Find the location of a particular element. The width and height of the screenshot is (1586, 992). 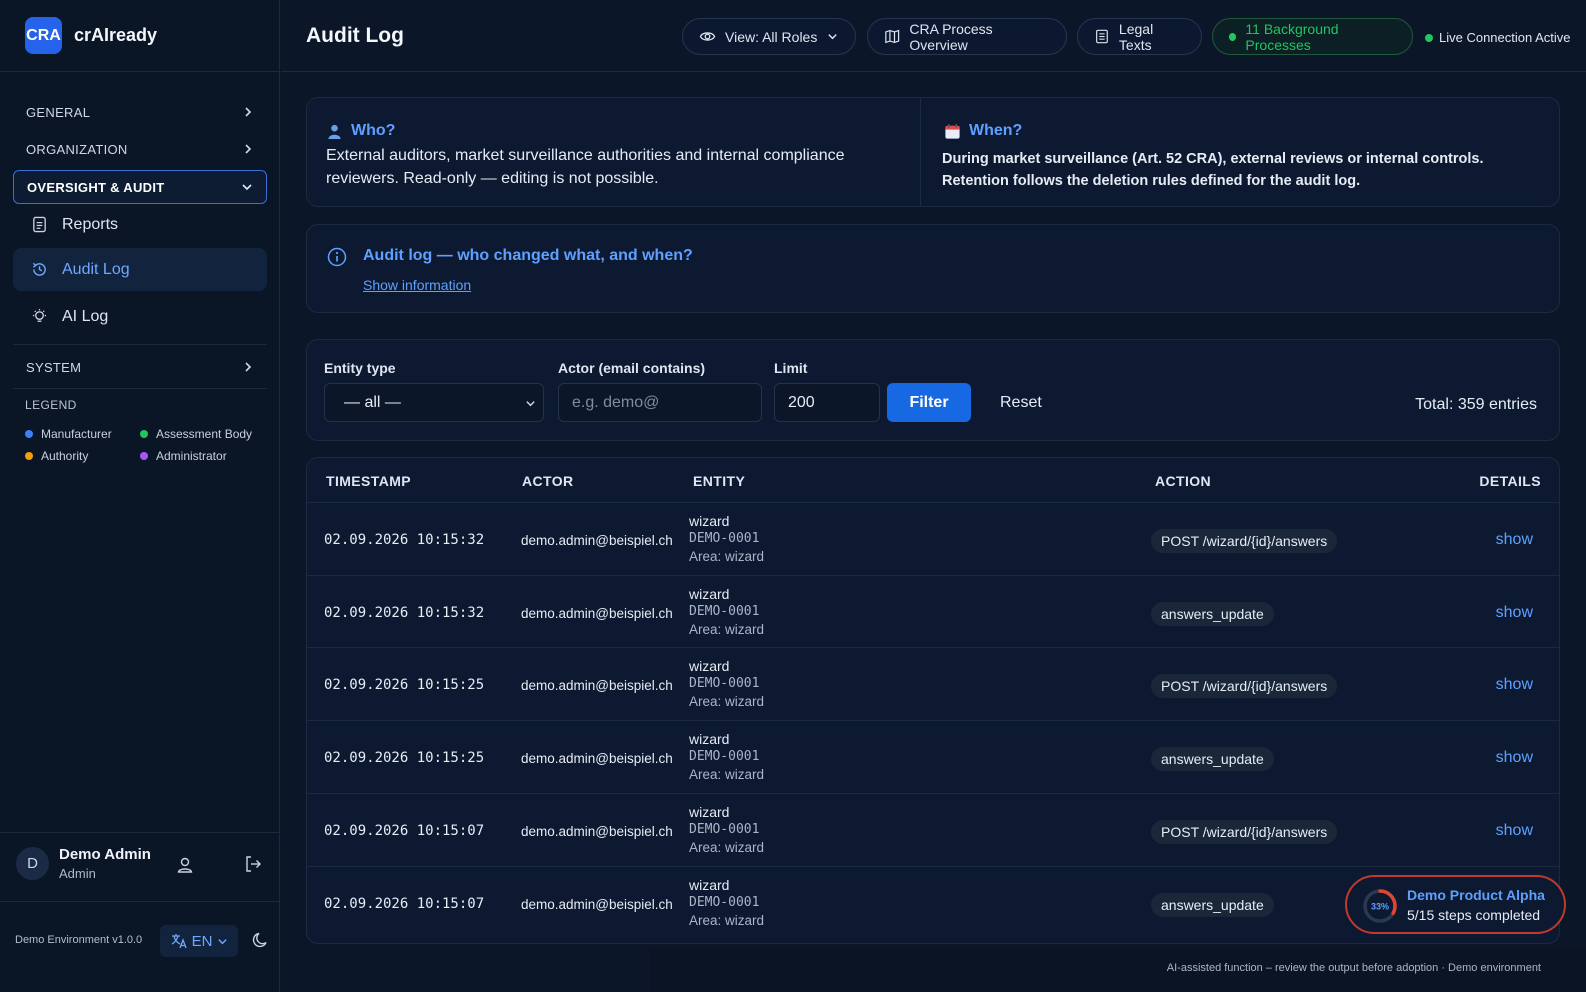

show-information-link: Show information is located at coordinates (417, 285).